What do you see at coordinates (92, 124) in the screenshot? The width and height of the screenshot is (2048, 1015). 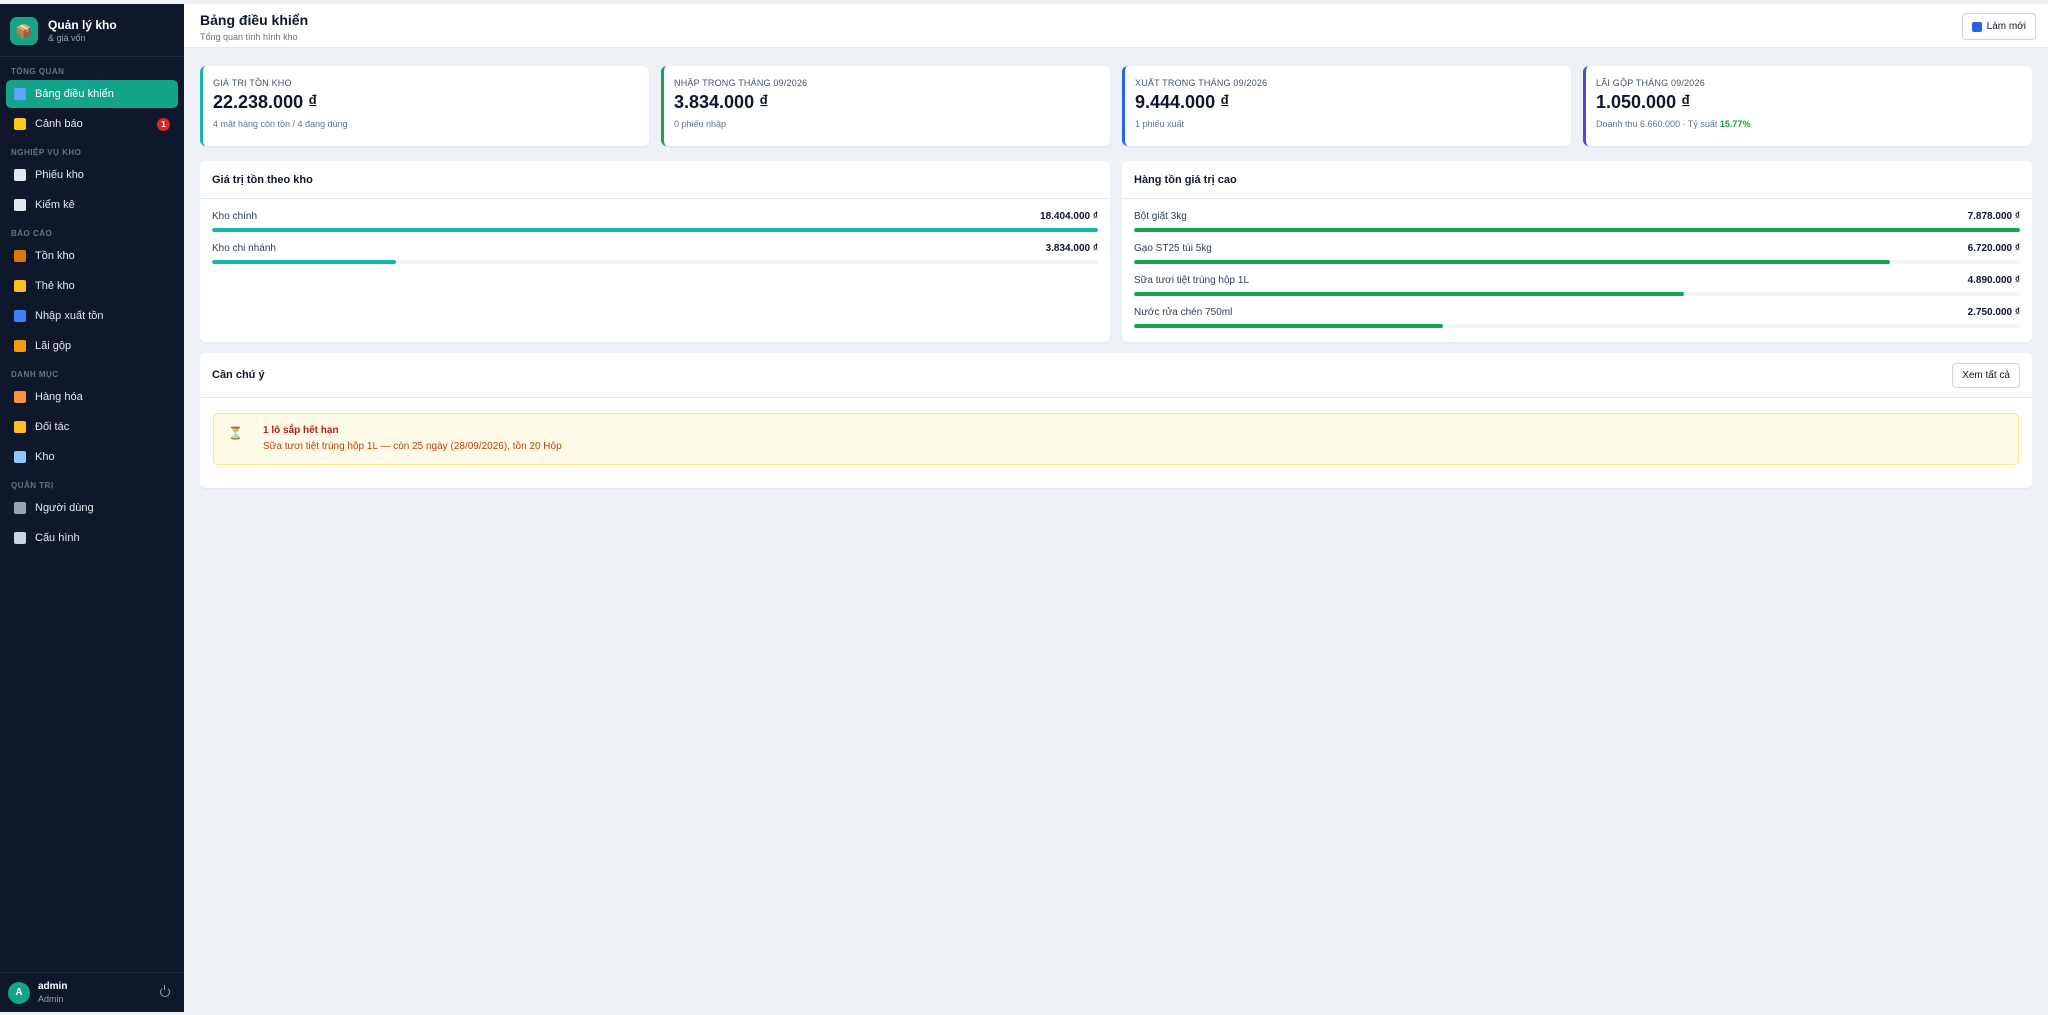 I see `sidebar-item: Cảnh báo 1` at bounding box center [92, 124].